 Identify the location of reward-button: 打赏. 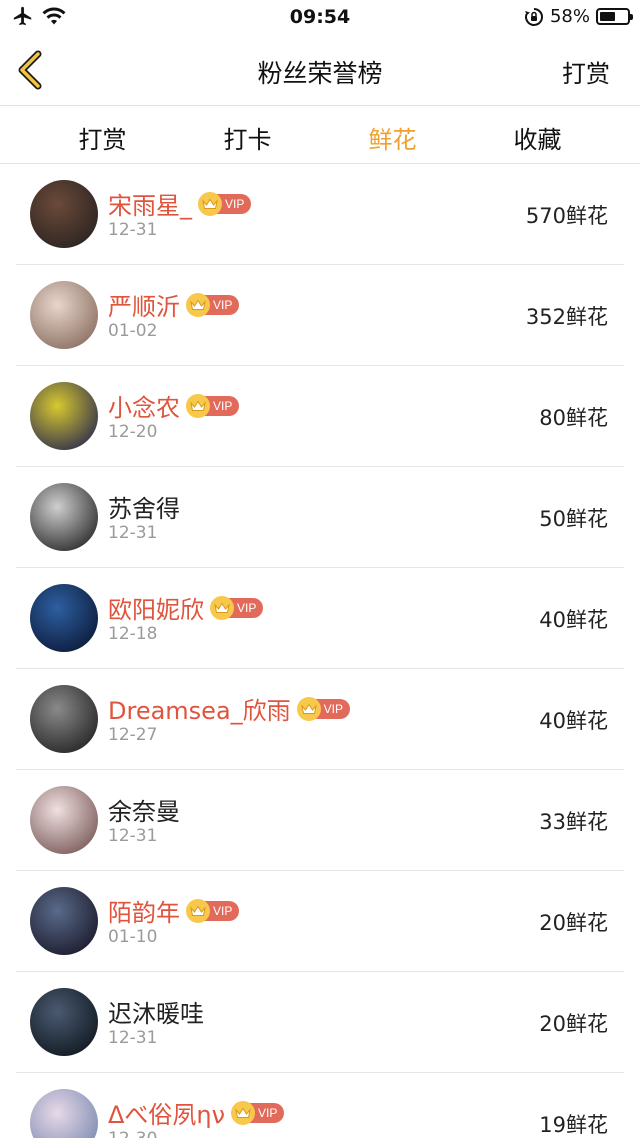
(586, 71).